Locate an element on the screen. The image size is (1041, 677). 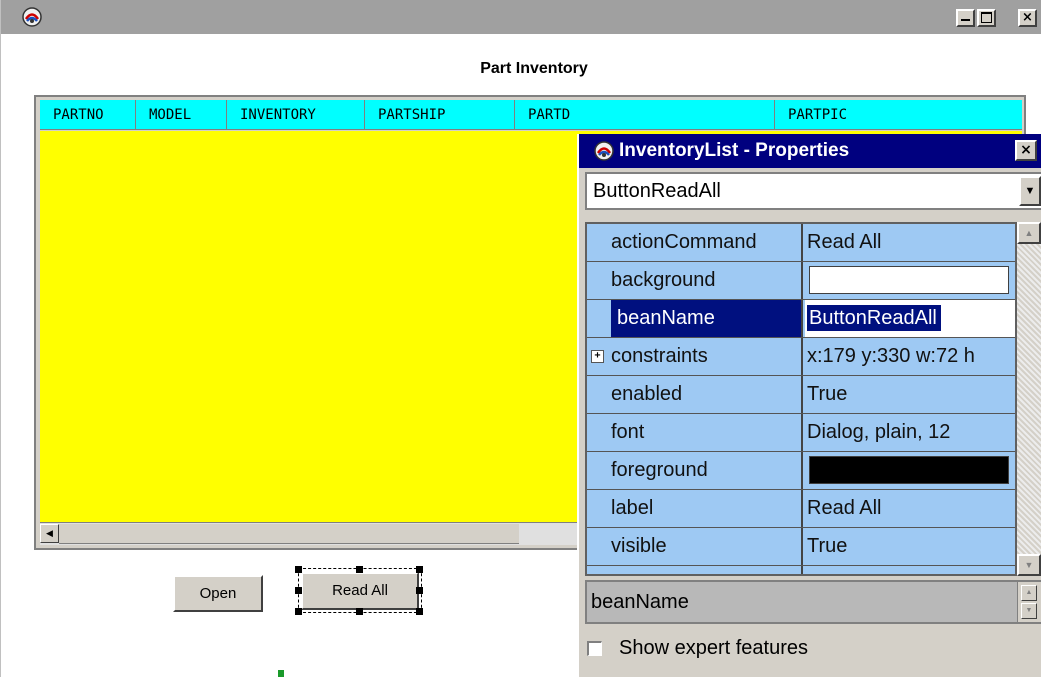
property-name: foreground is located at coordinates (707, 470).